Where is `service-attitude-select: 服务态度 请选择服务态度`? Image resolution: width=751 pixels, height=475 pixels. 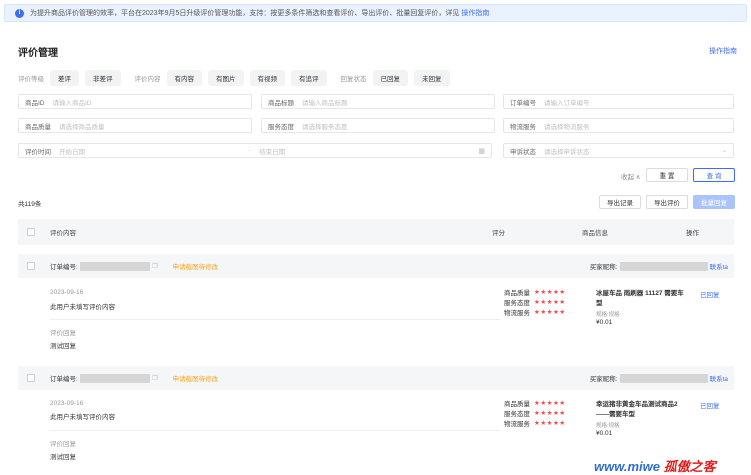
service-attitude-select: 服务态度 请选择服务态度 is located at coordinates (378, 125).